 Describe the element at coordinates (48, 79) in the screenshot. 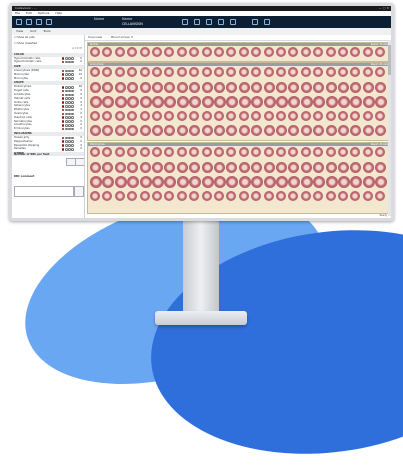

I see `classification-row: Microcytes 0` at that location.